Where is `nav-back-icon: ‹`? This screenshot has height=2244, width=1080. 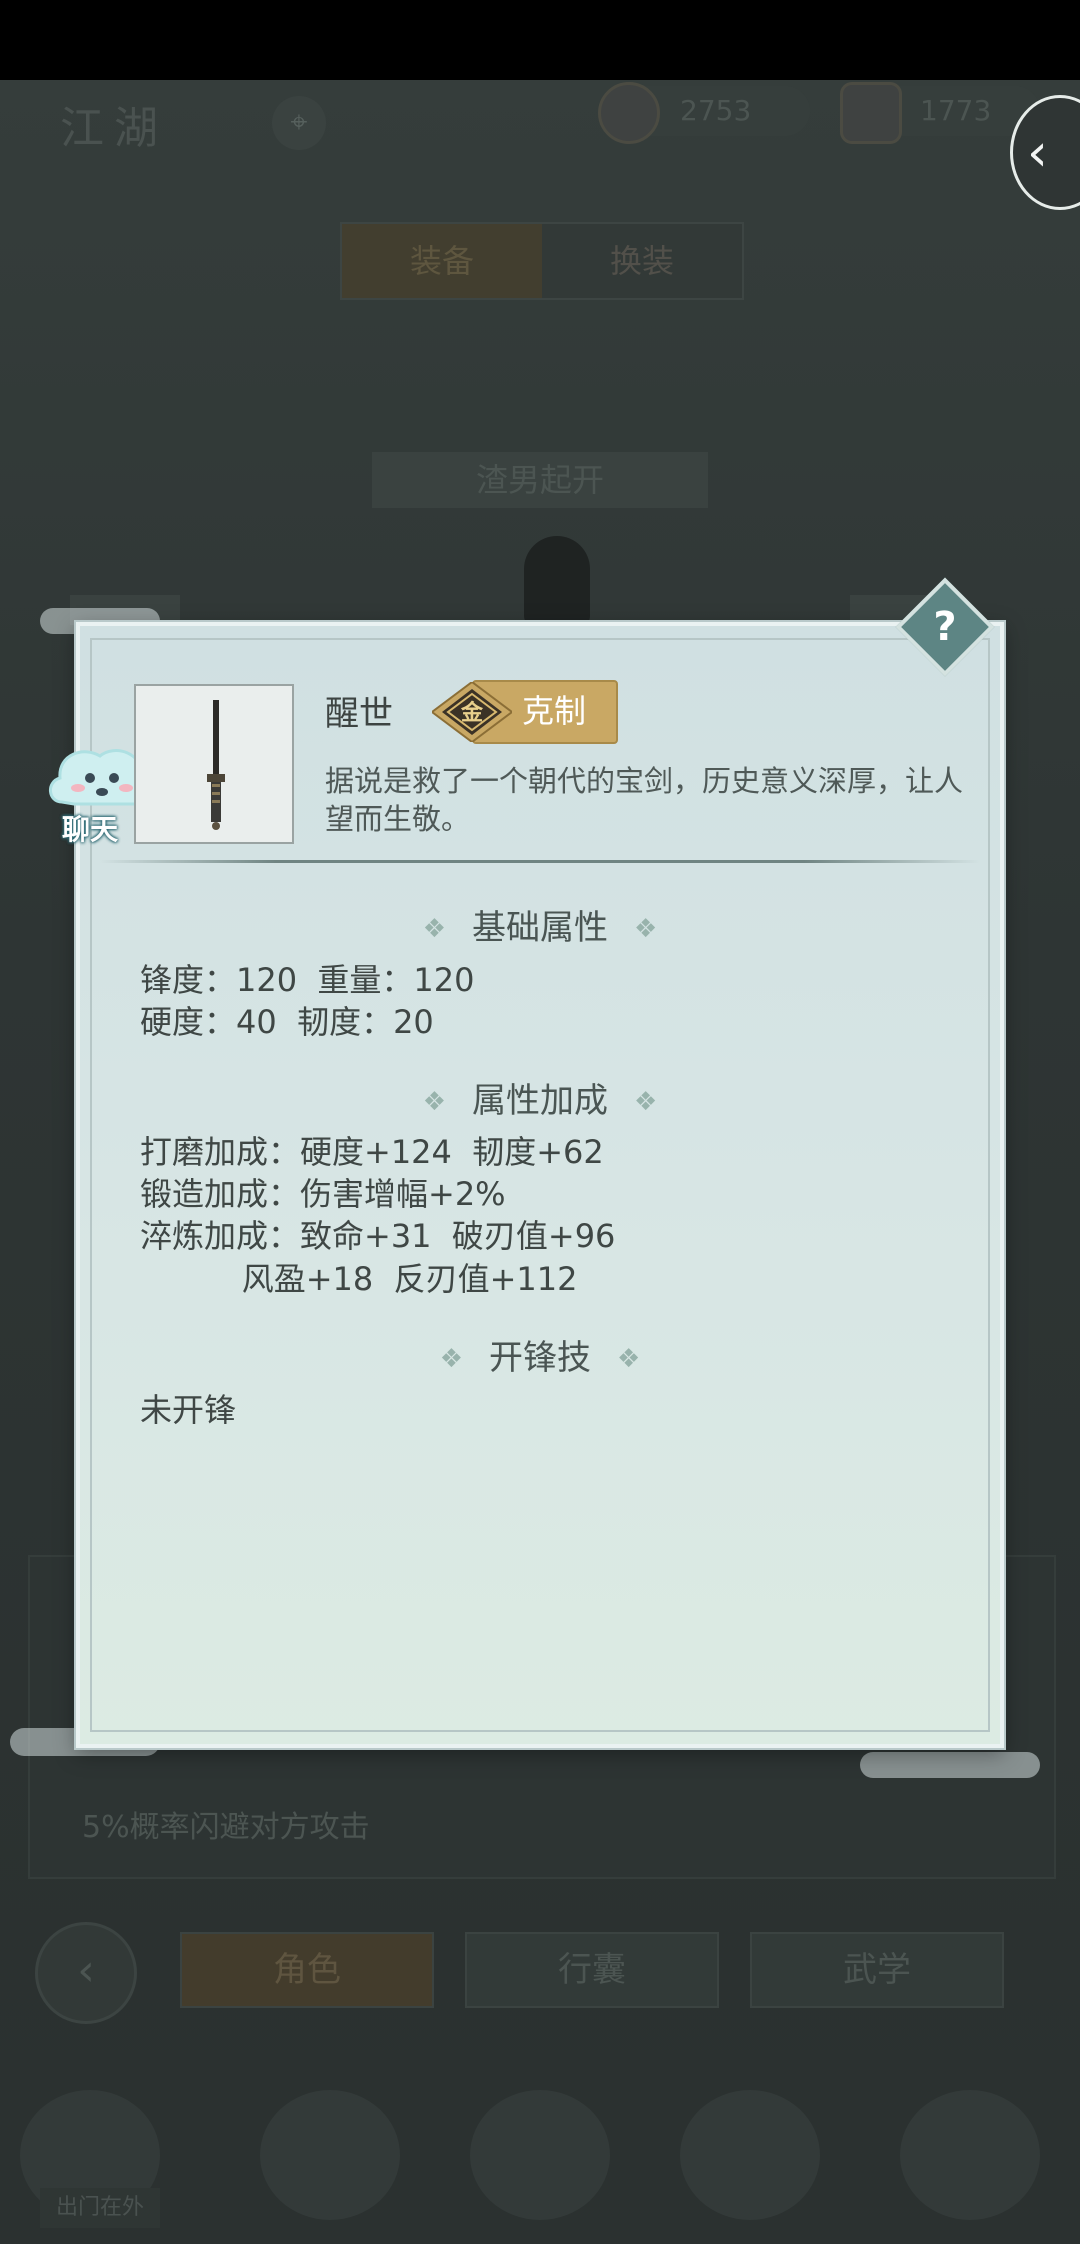
nav-back-icon: ‹ is located at coordinates (86, 1973).